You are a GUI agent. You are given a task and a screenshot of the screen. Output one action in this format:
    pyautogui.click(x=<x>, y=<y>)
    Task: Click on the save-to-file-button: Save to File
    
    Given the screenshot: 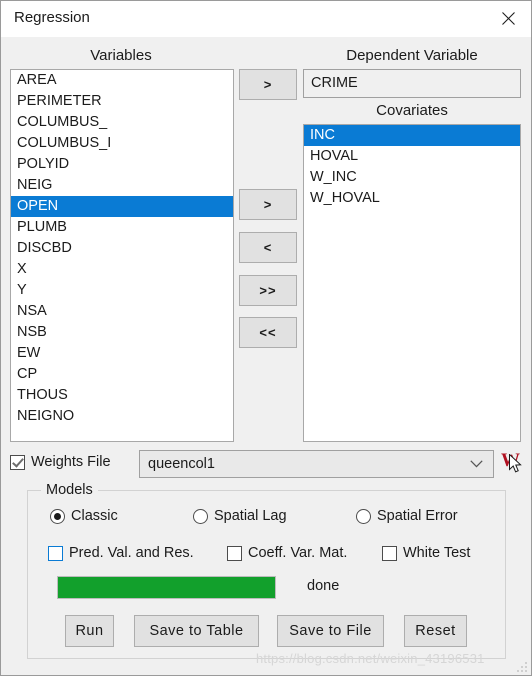 What is the action you would take?
    pyautogui.click(x=330, y=631)
    